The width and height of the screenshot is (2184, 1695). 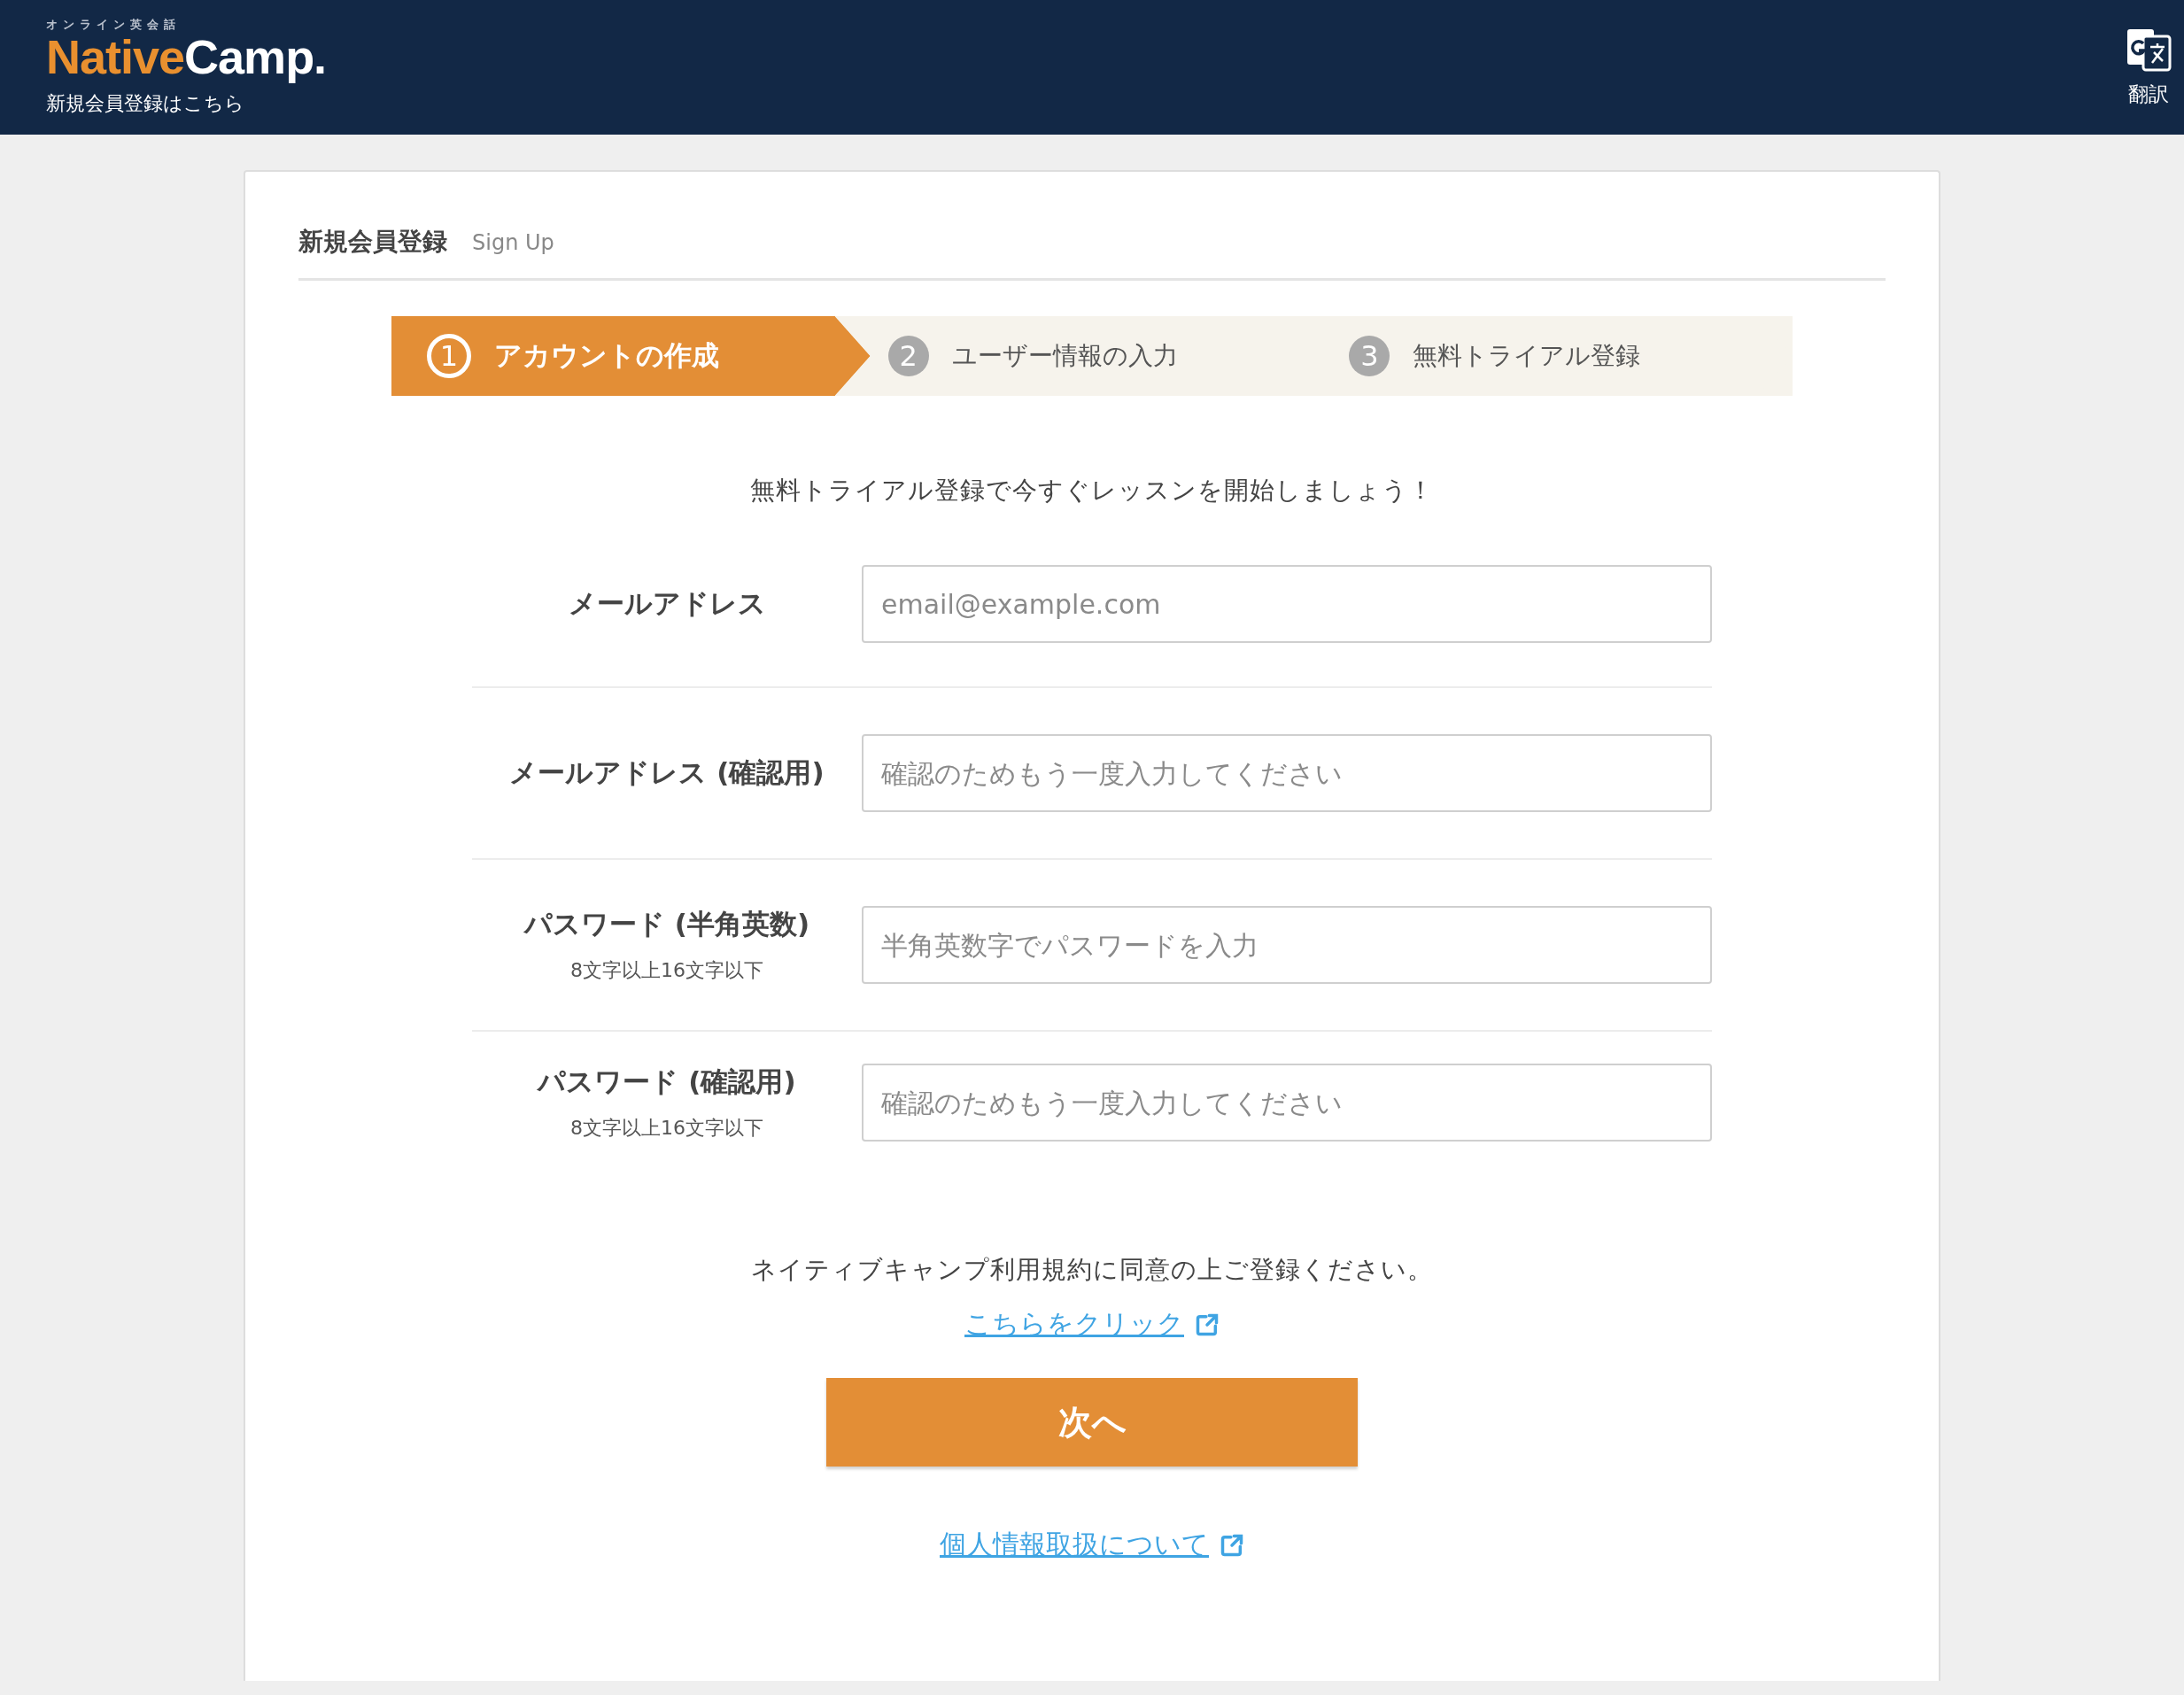 What do you see at coordinates (2149, 50) in the screenshot?
I see `translate-icon` at bounding box center [2149, 50].